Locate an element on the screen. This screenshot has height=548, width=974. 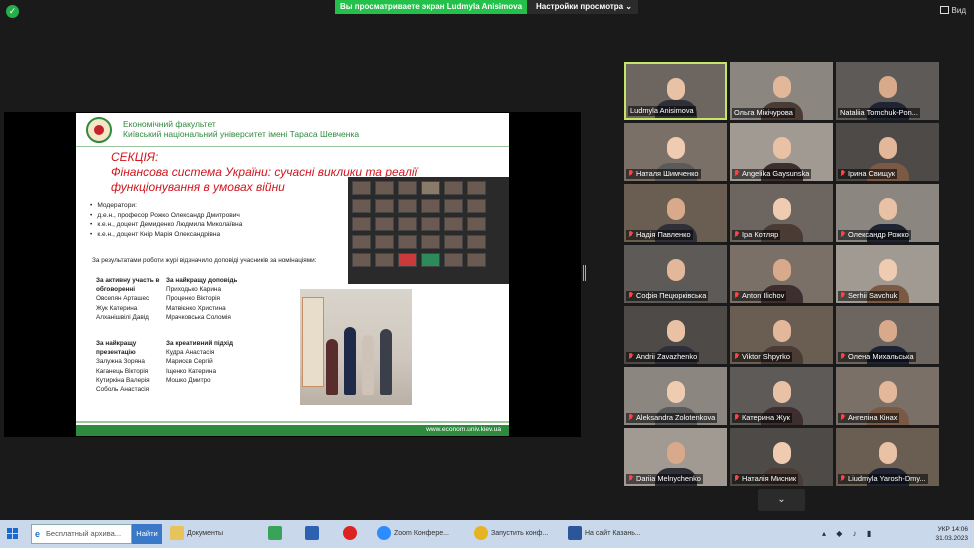
system-clock: УКР 14:06 31.03.2023 is located at coordinates (951, 534).